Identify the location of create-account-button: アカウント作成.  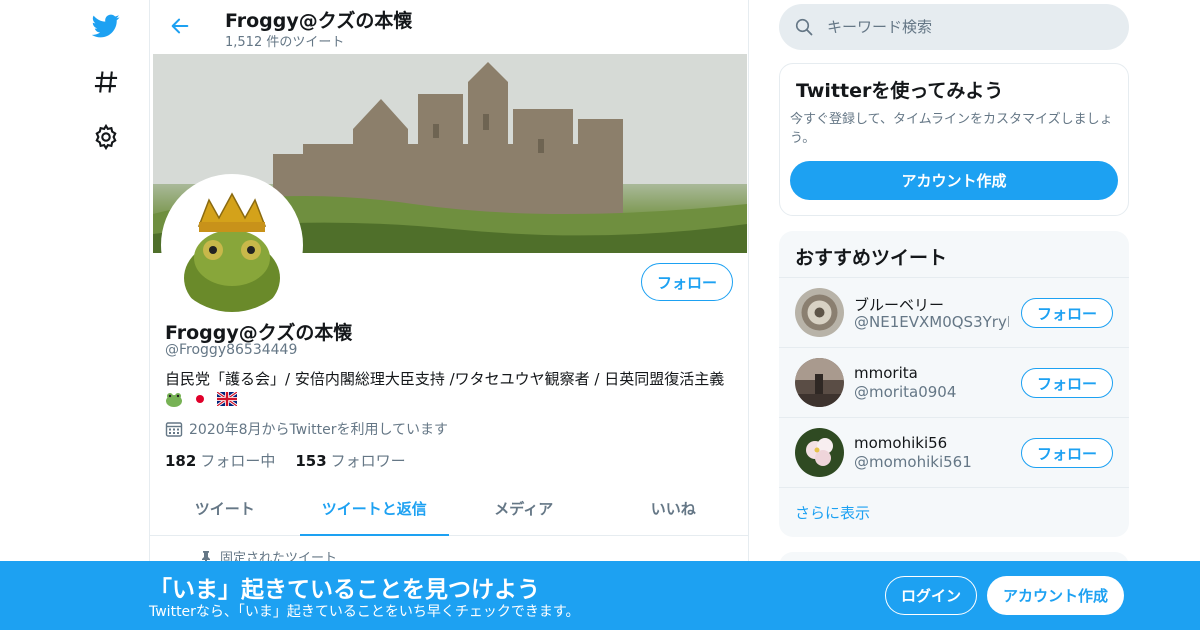
(954, 180).